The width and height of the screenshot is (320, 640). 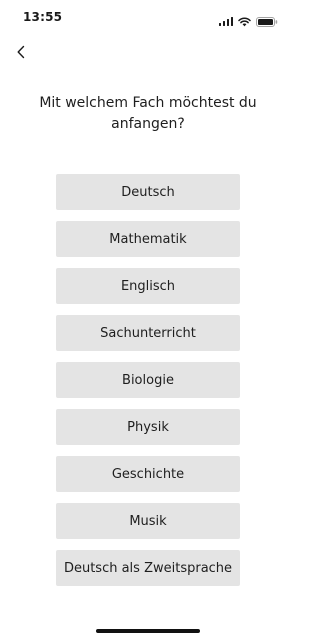 What do you see at coordinates (148, 568) in the screenshot?
I see `subject-button-deutsch-als-zweitsprache: Deutsch als Zweitsprache` at bounding box center [148, 568].